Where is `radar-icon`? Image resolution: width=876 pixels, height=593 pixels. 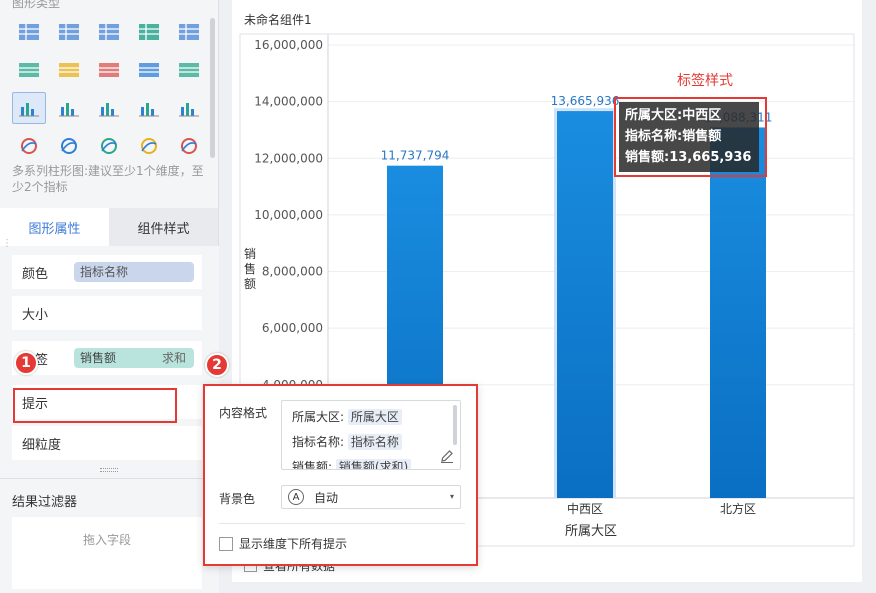
radar-icon is located at coordinates (29, 146).